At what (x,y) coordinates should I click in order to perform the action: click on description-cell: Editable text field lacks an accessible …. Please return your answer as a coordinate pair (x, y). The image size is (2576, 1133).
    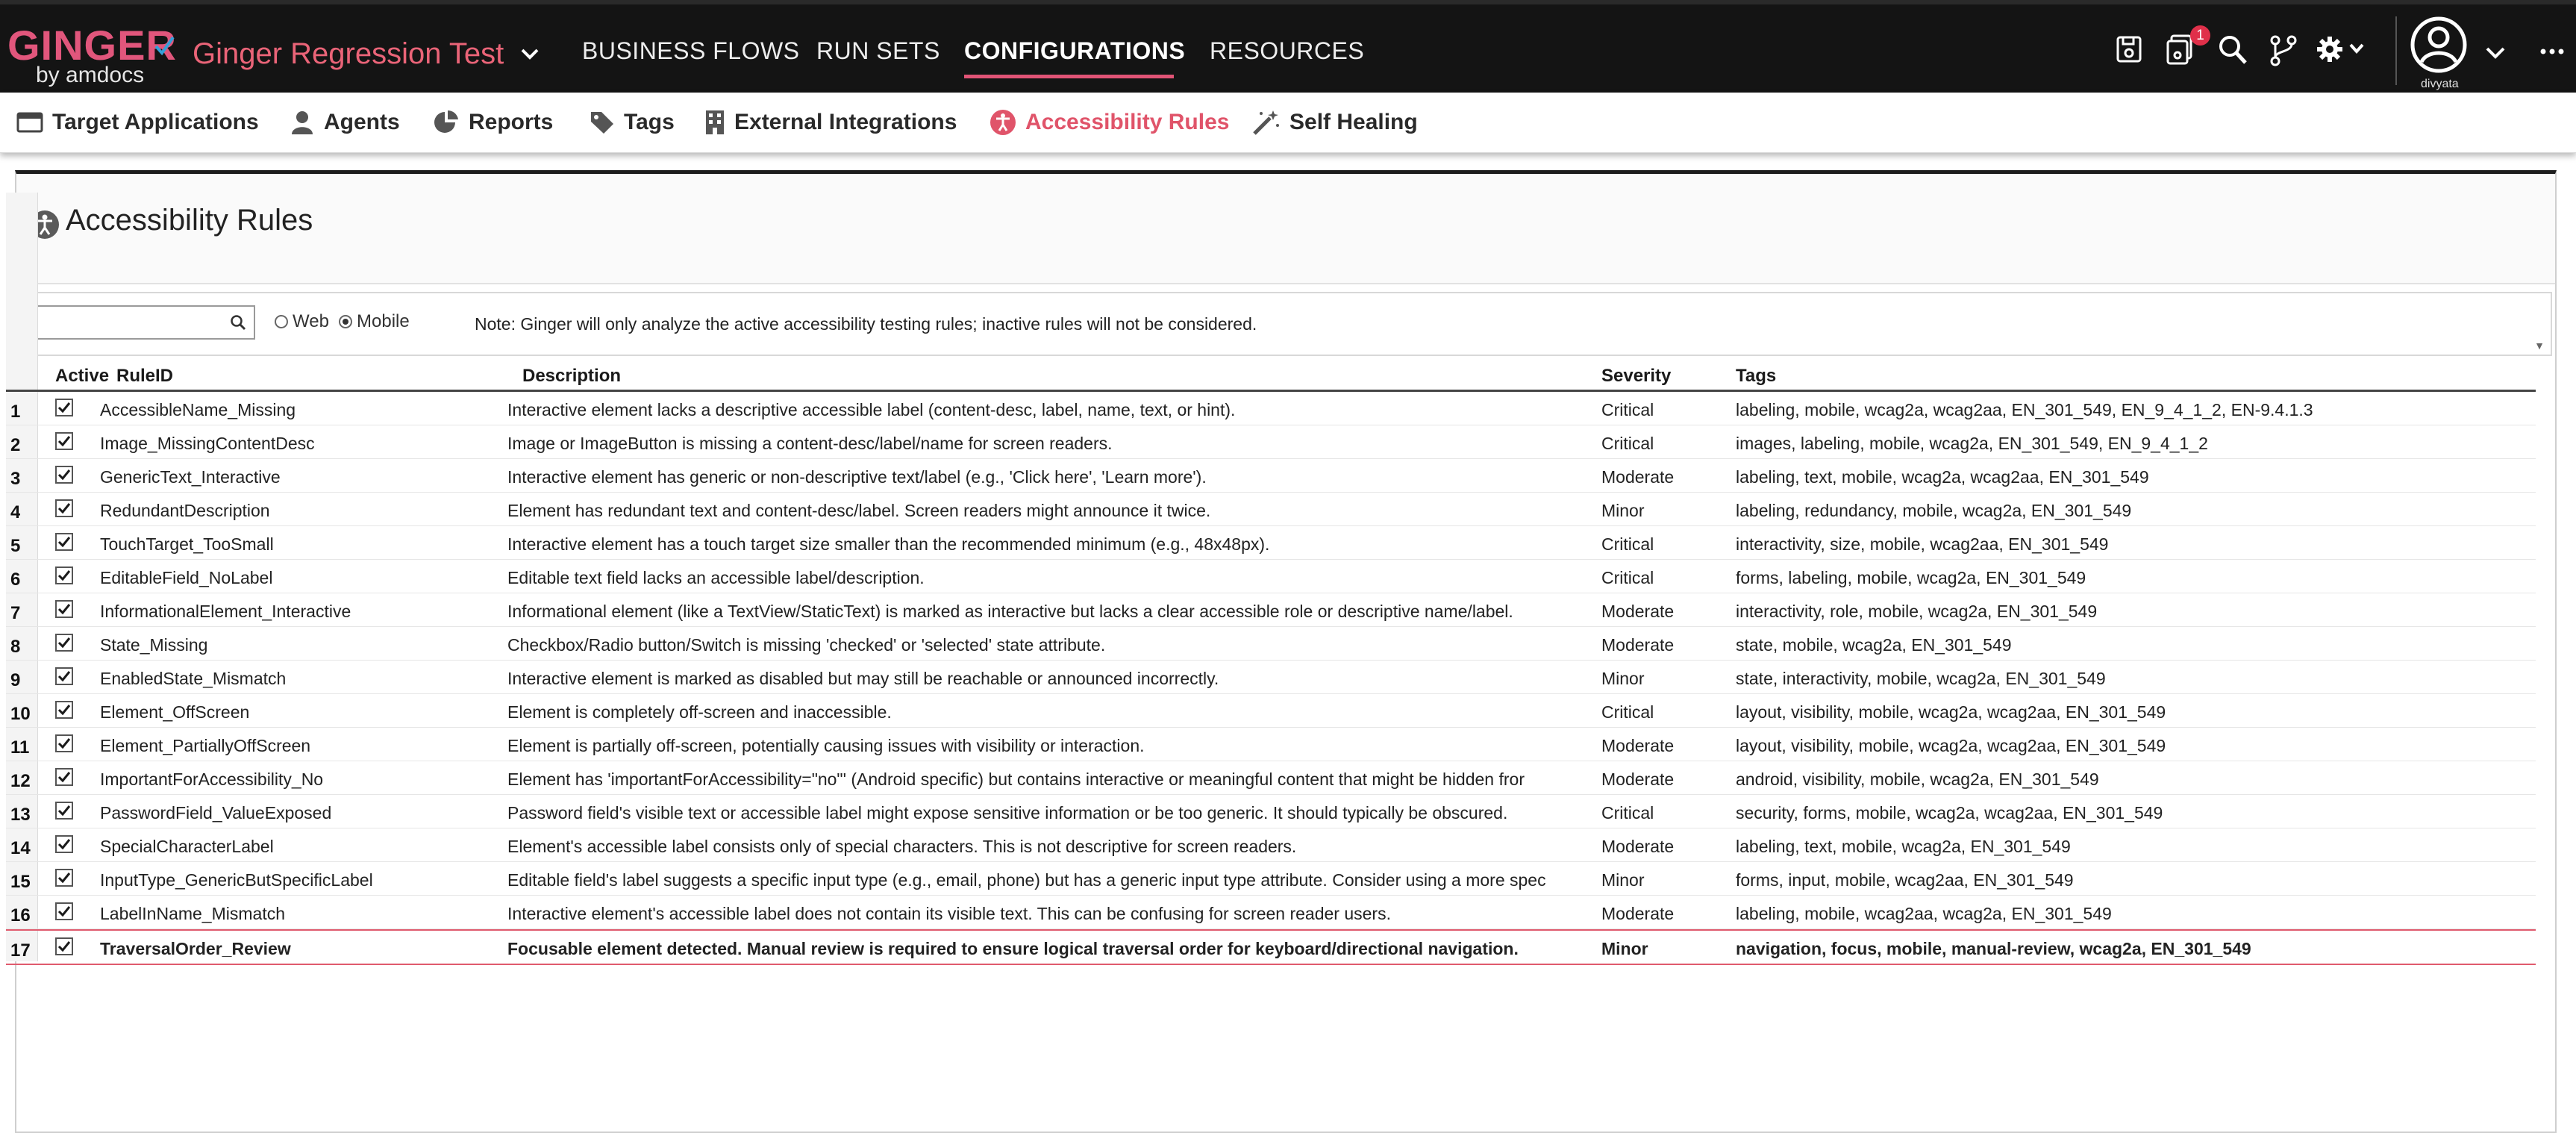
    Looking at the image, I should click on (1052, 578).